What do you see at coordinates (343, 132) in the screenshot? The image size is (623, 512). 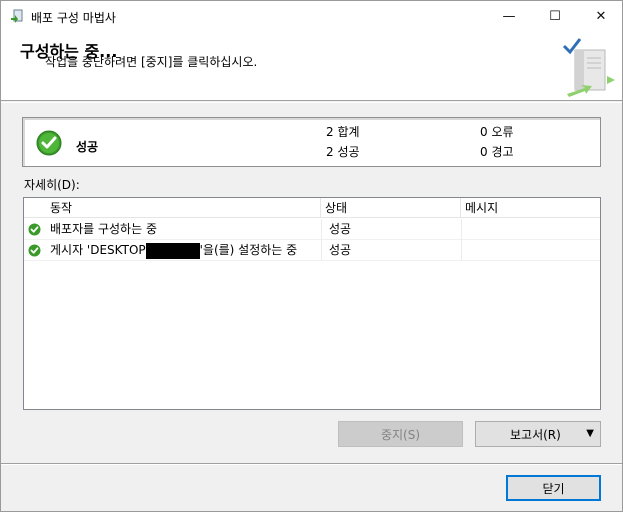 I see `total-count: 2 합계` at bounding box center [343, 132].